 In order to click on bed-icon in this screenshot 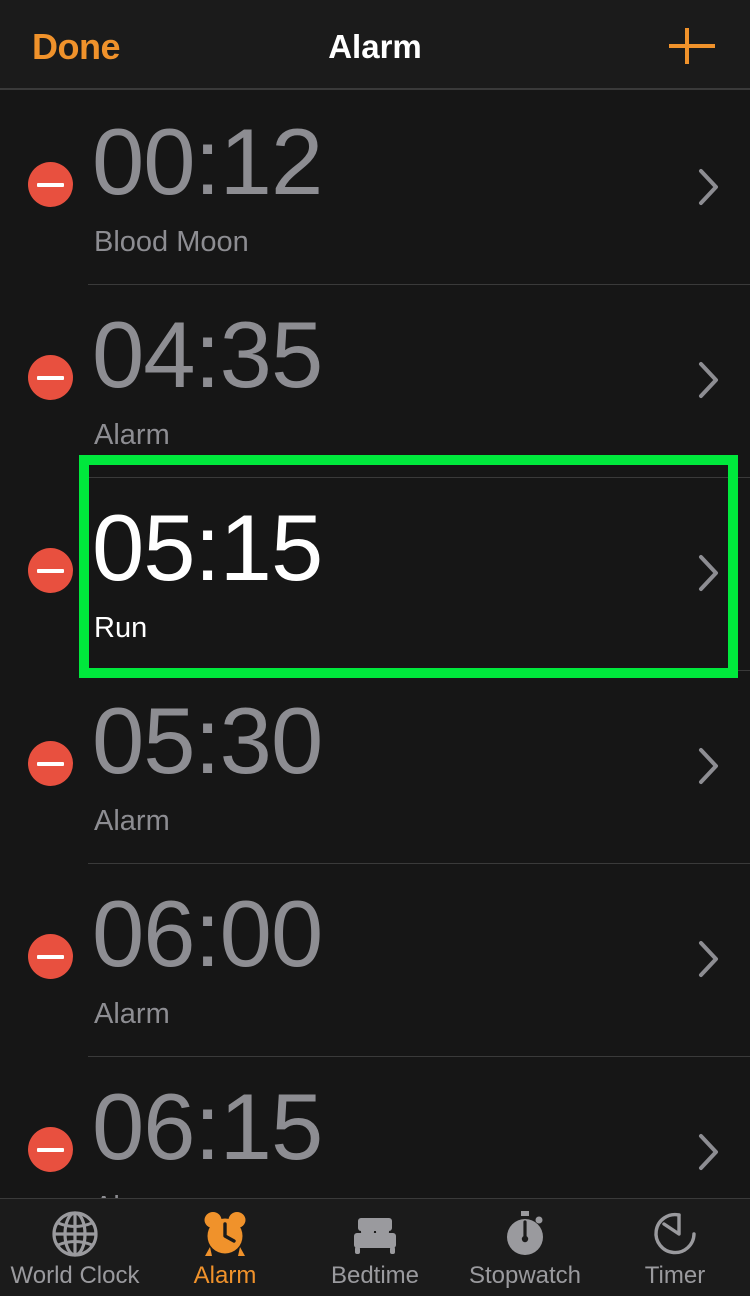, I will do `click(375, 1234)`.